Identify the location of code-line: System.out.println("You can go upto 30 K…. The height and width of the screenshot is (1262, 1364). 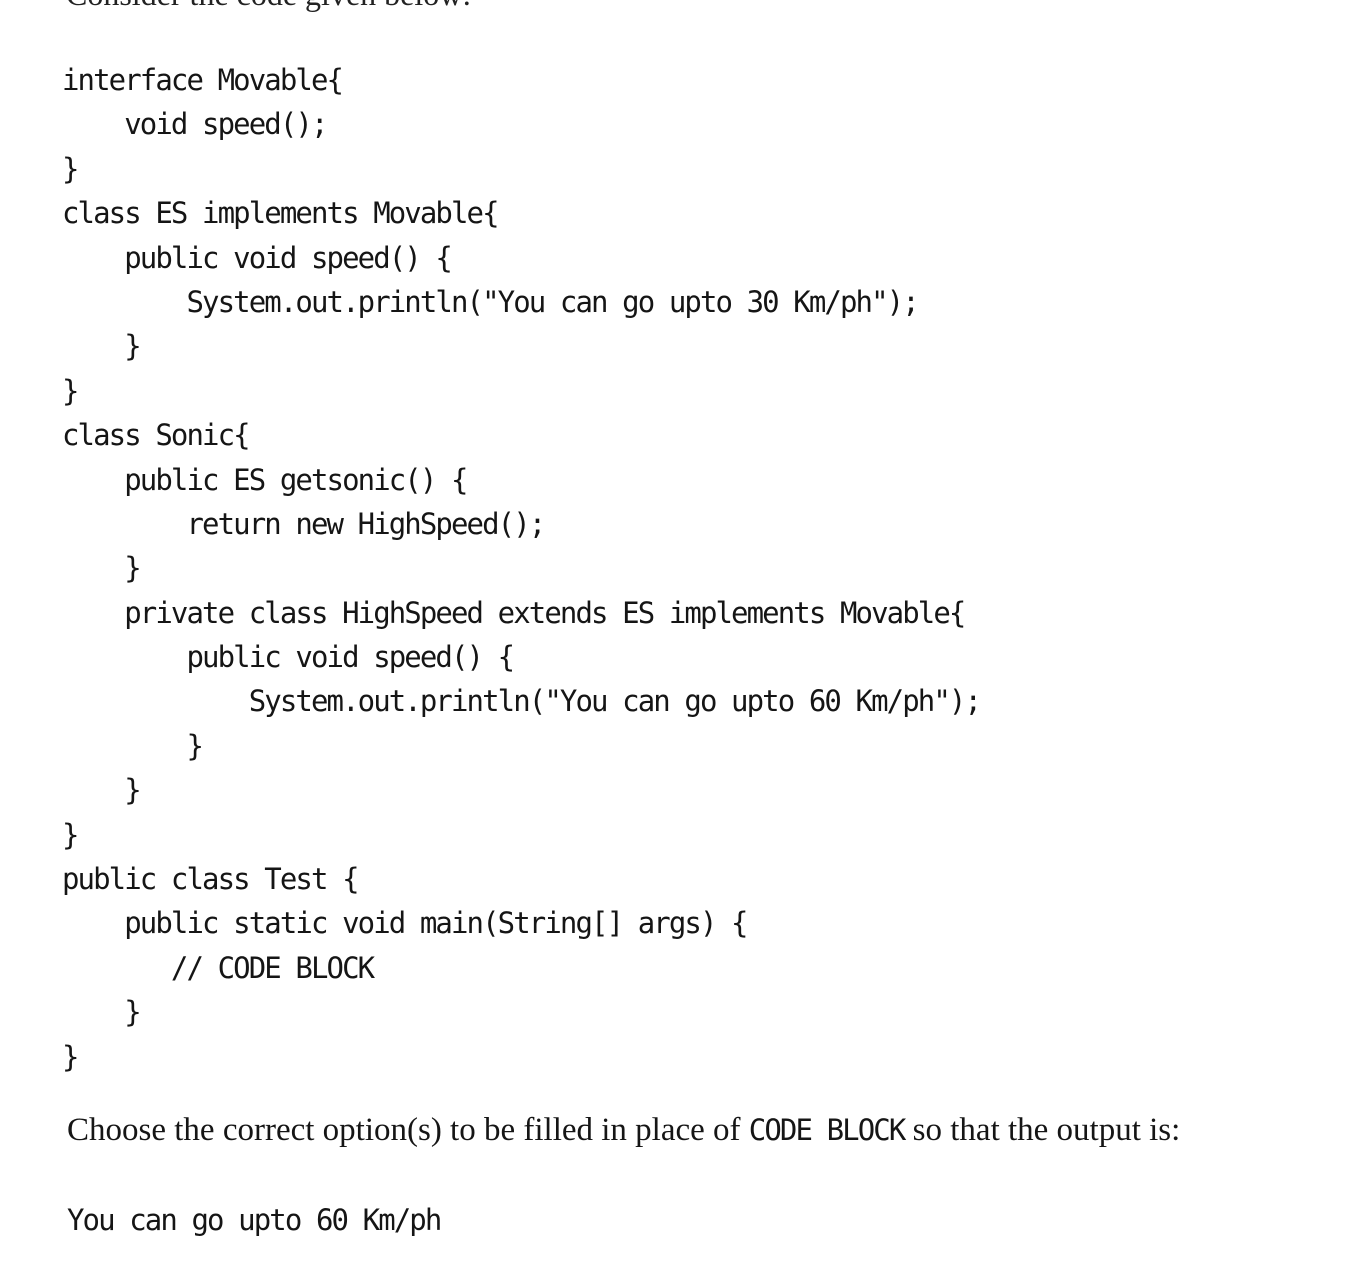
(490, 301).